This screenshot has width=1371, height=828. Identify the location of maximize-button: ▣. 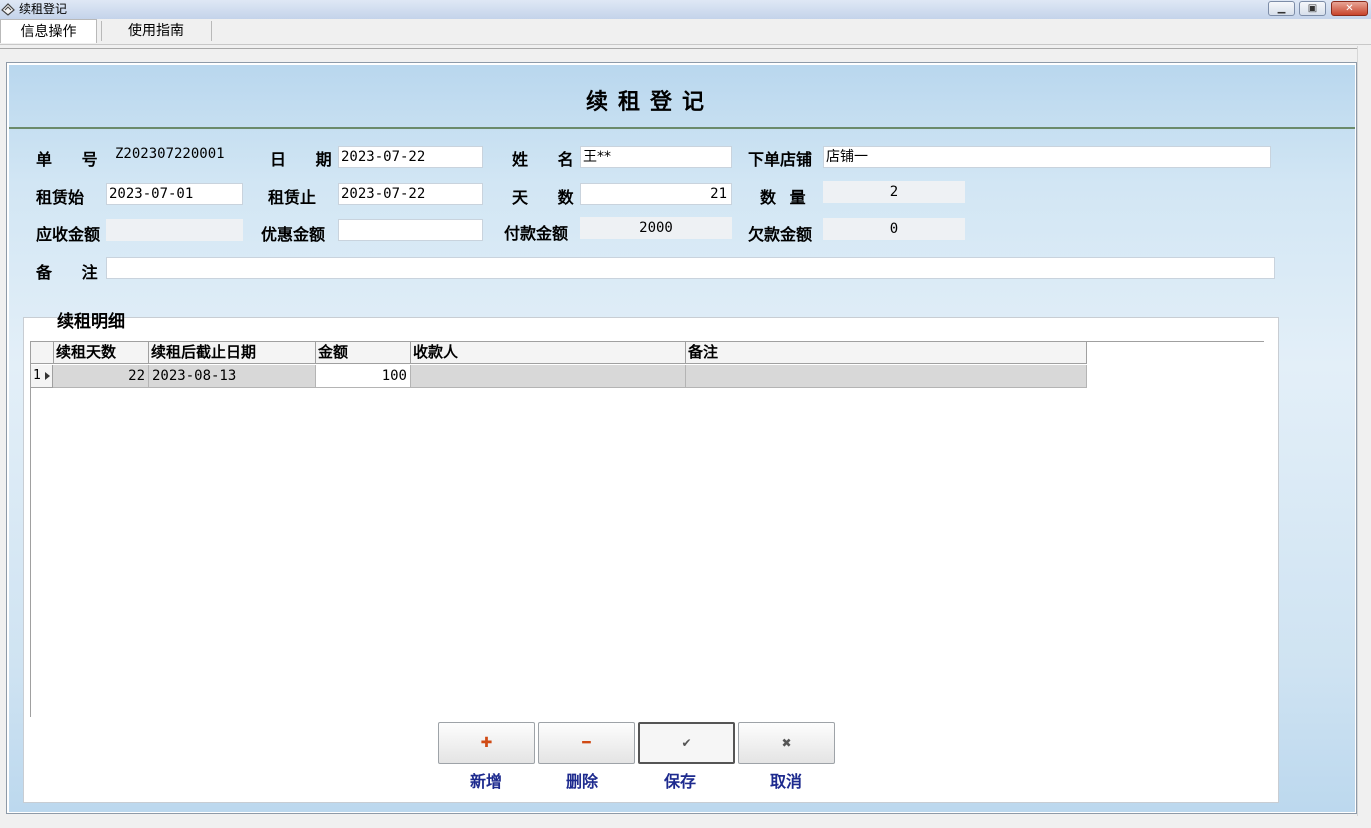
(1312, 8).